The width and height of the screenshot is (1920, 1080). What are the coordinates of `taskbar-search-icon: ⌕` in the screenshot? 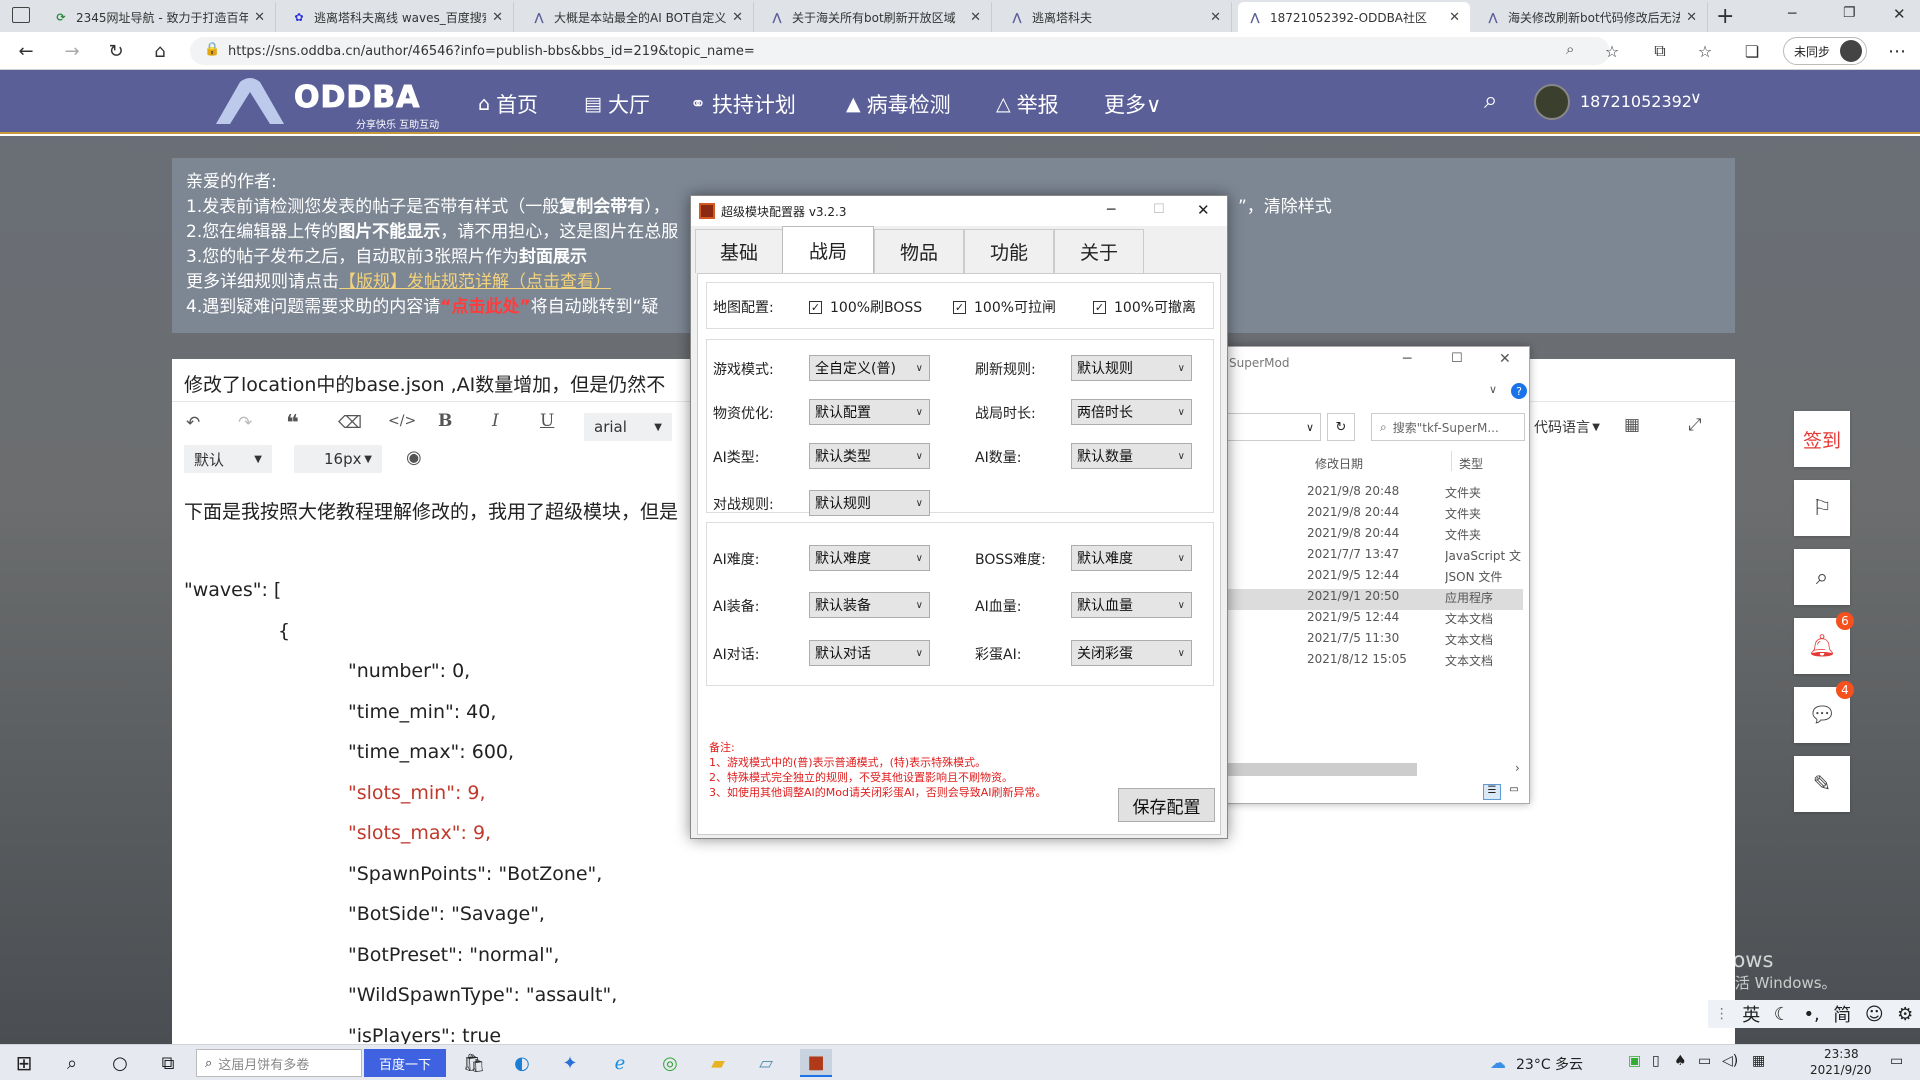 It's located at (72, 1063).